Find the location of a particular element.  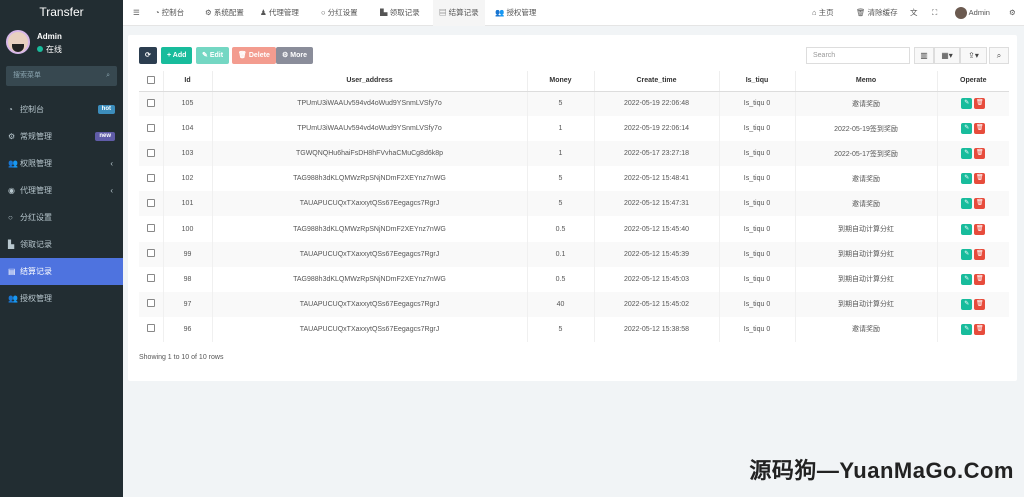

sidebar-item-3: ◉ 代理管理 ‹ is located at coordinates (61, 190).